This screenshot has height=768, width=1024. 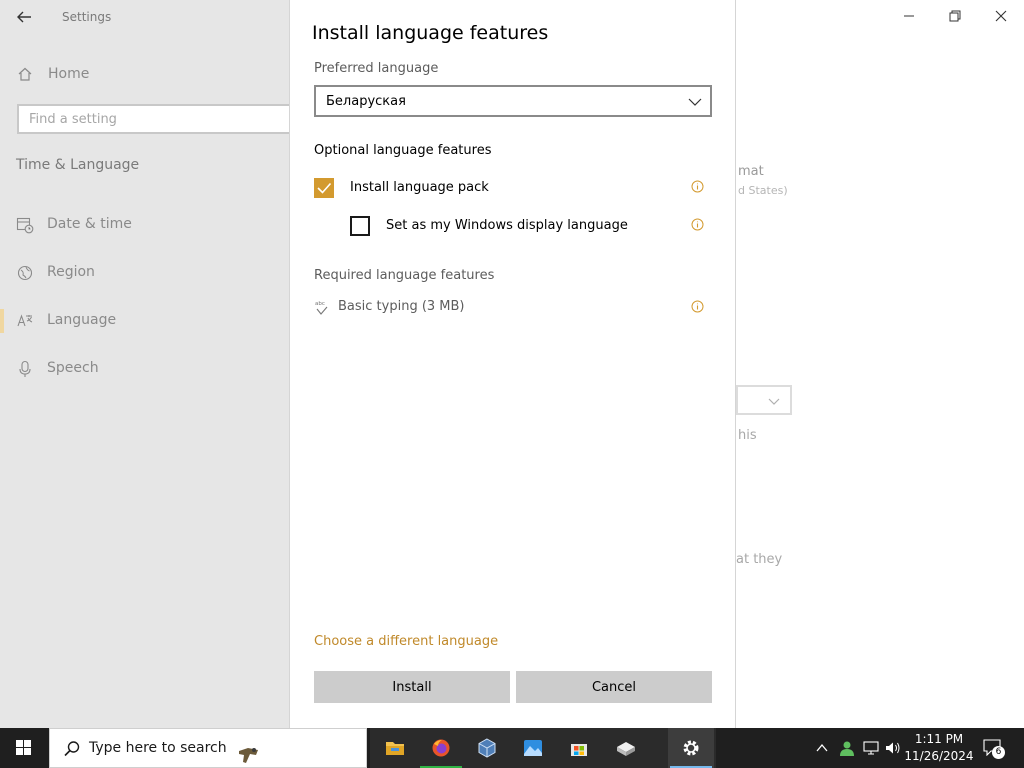 I want to click on file-explorer-button, so click(x=395, y=748).